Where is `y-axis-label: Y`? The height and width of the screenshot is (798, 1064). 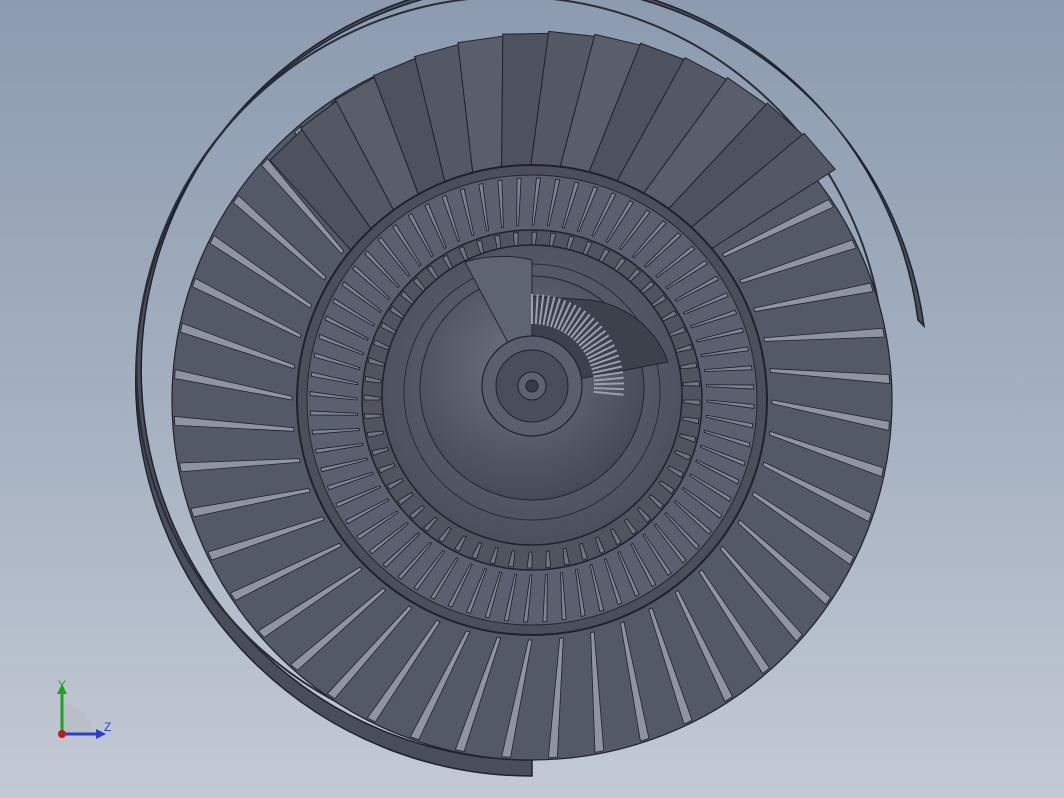 y-axis-label: Y is located at coordinates (62, 685).